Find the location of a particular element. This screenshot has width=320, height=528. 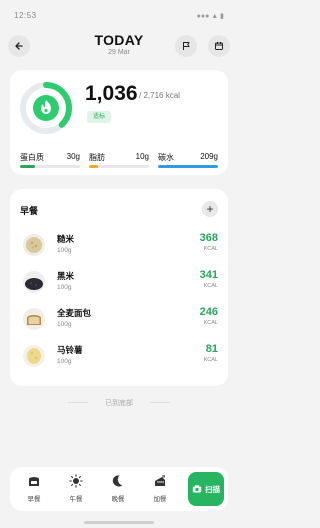

macro-value: 209g is located at coordinates (209, 156).